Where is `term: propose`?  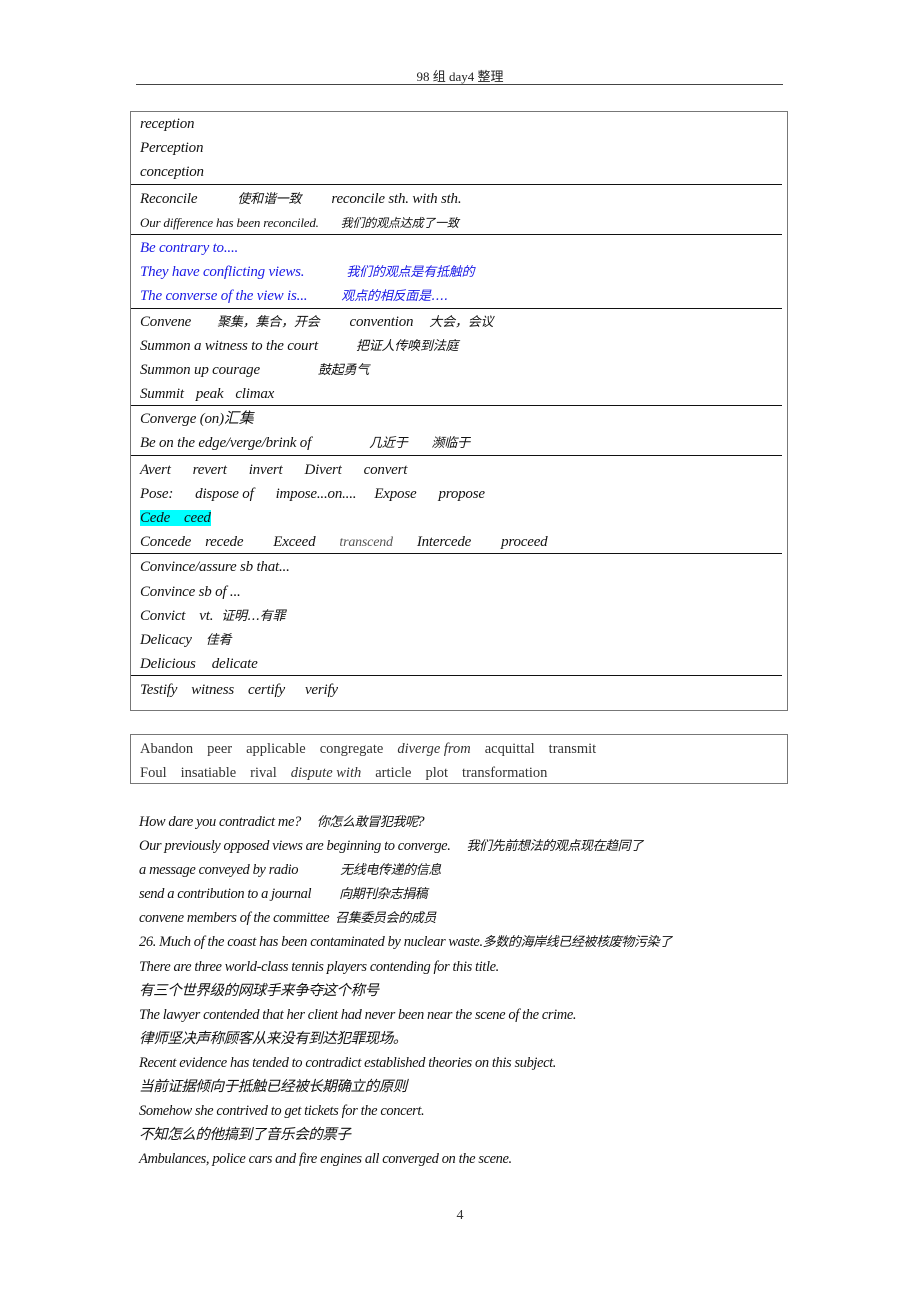 term: propose is located at coordinates (461, 493).